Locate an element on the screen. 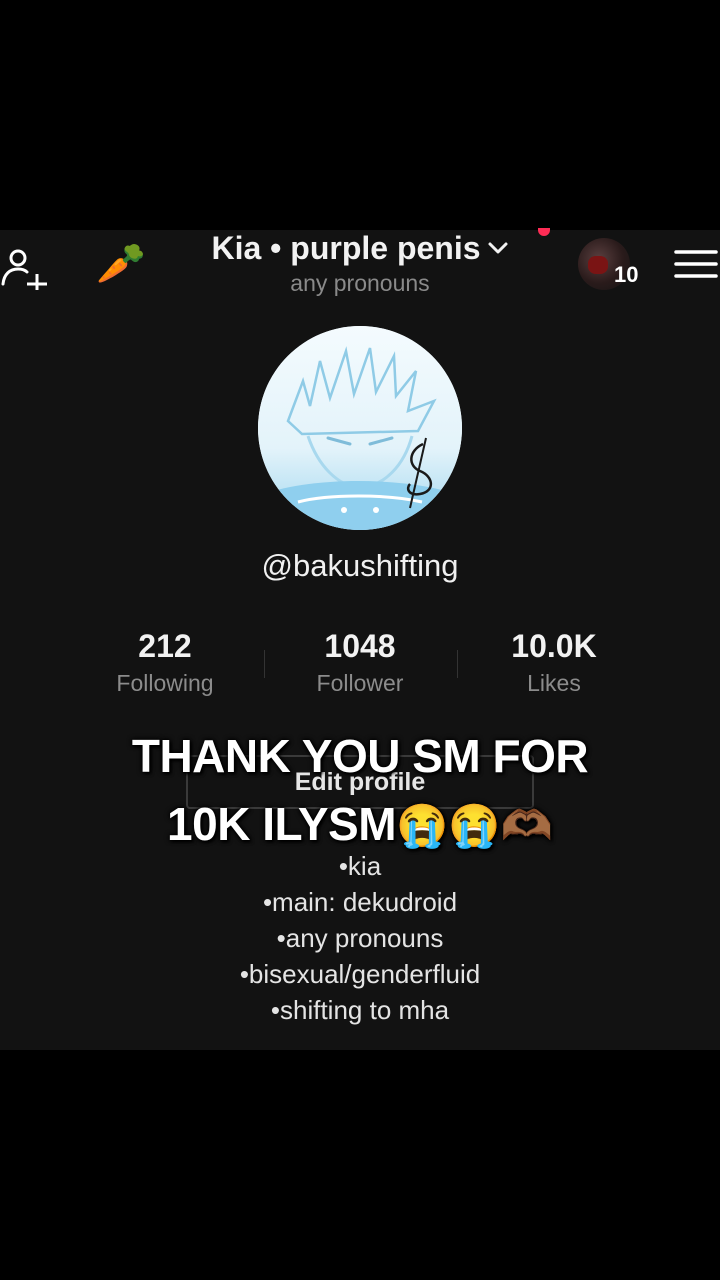  stat-following: 212 Following is located at coordinates (165, 662).